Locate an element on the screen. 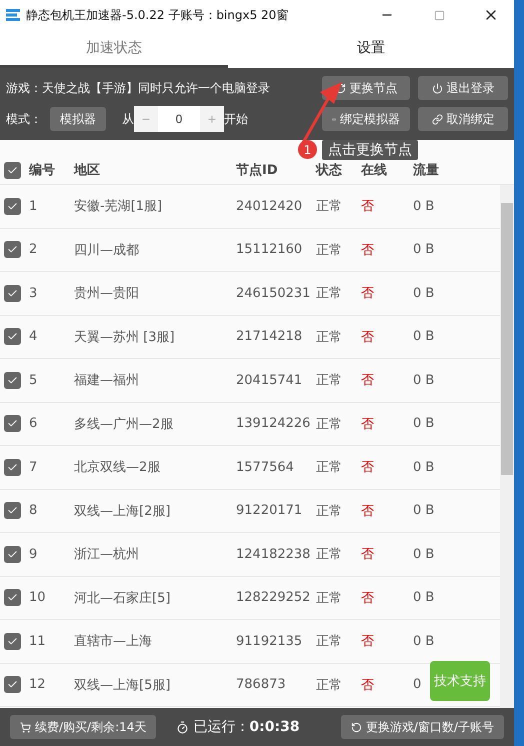 This screenshot has width=524, height=746. toolbar-button: 取消绑定 is located at coordinates (463, 119).